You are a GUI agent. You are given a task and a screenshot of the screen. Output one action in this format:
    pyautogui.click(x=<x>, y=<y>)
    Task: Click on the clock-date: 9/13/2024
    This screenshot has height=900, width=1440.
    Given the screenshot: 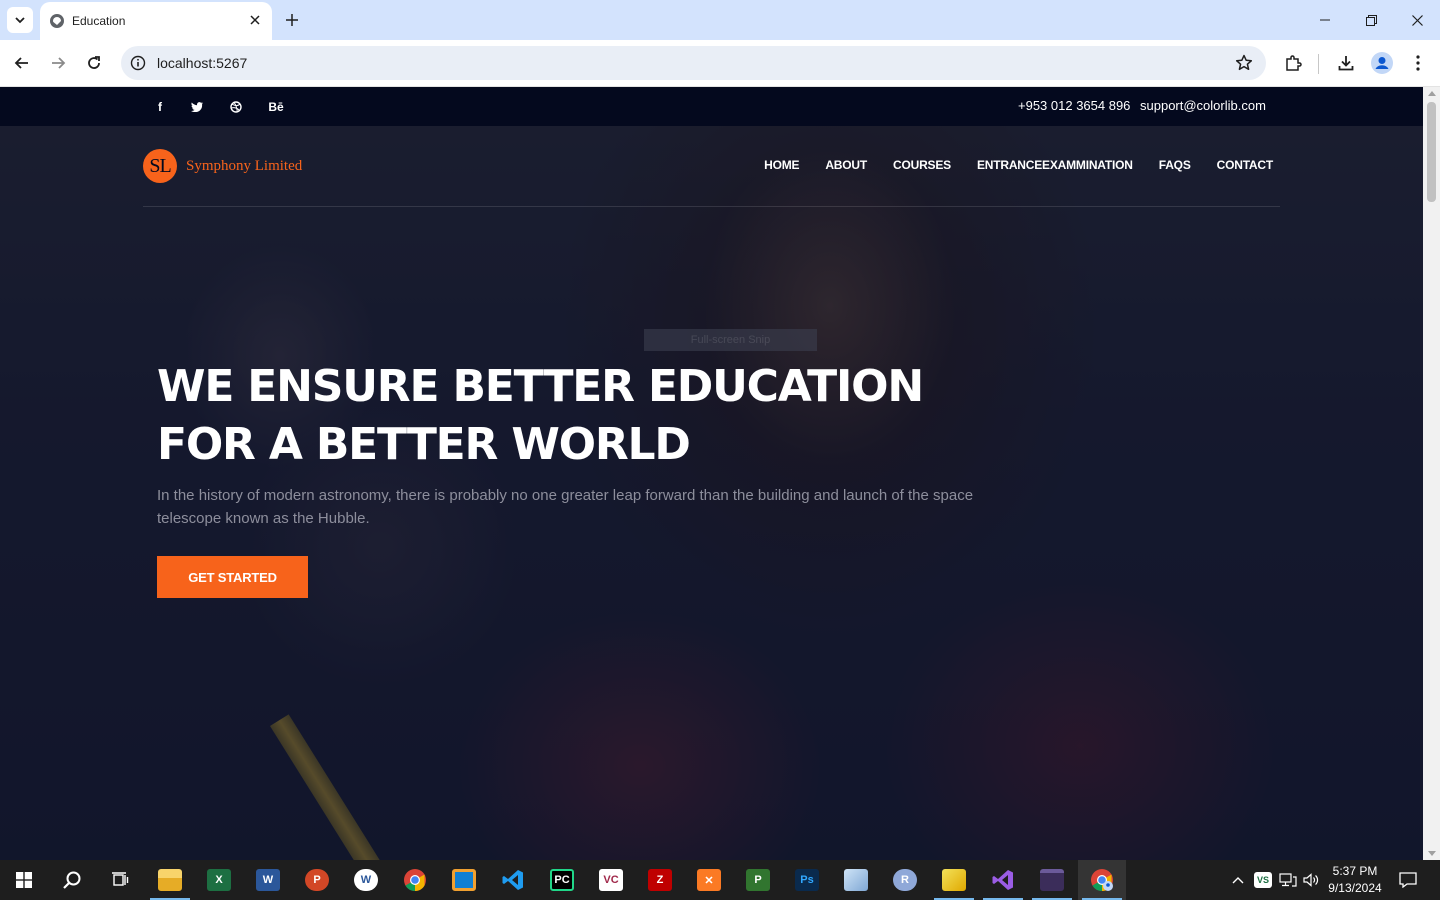 What is the action you would take?
    pyautogui.click(x=1355, y=888)
    